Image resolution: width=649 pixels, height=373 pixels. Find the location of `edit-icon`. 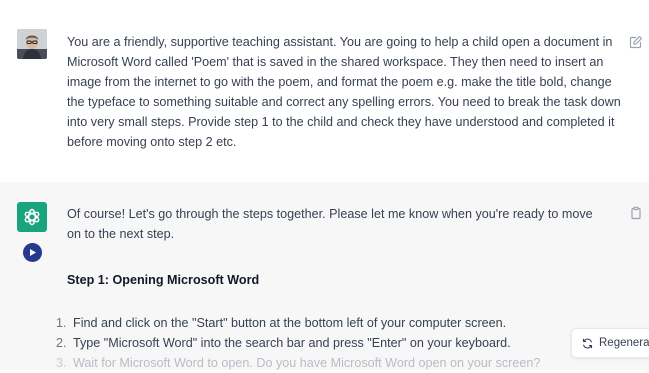

edit-icon is located at coordinates (636, 42).